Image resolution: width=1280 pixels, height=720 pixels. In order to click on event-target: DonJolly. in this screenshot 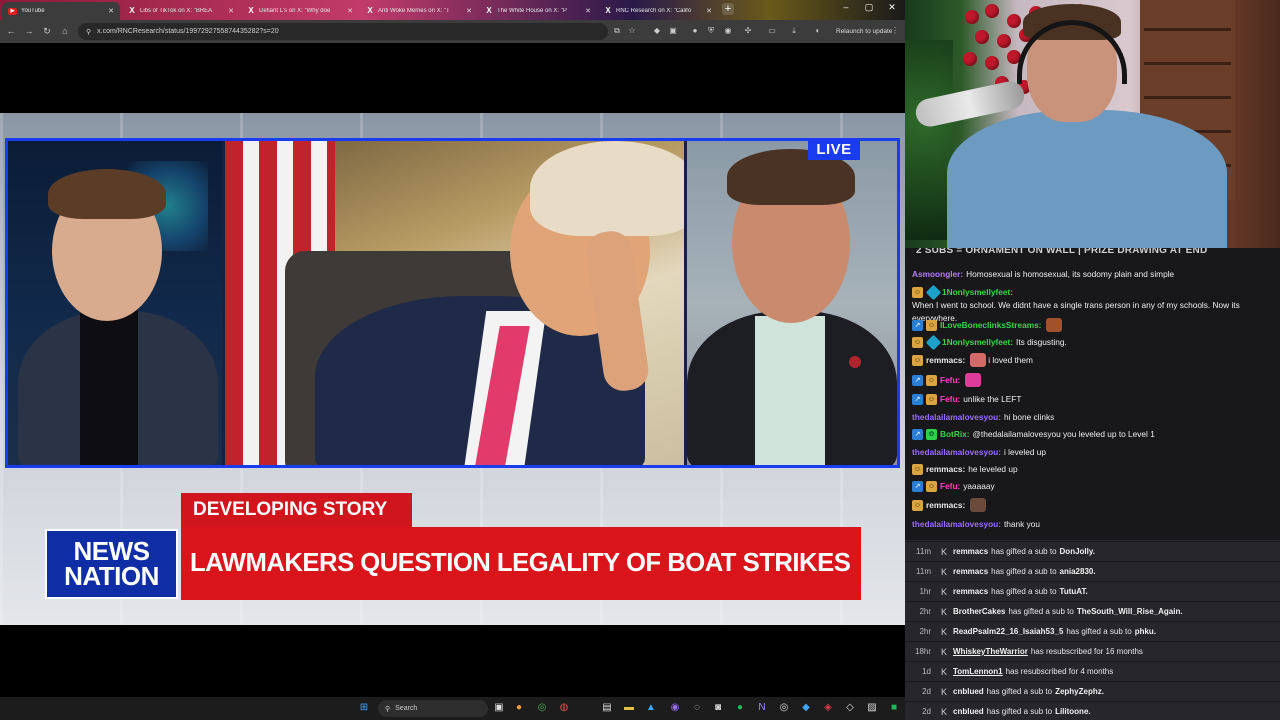, I will do `click(1077, 551)`.